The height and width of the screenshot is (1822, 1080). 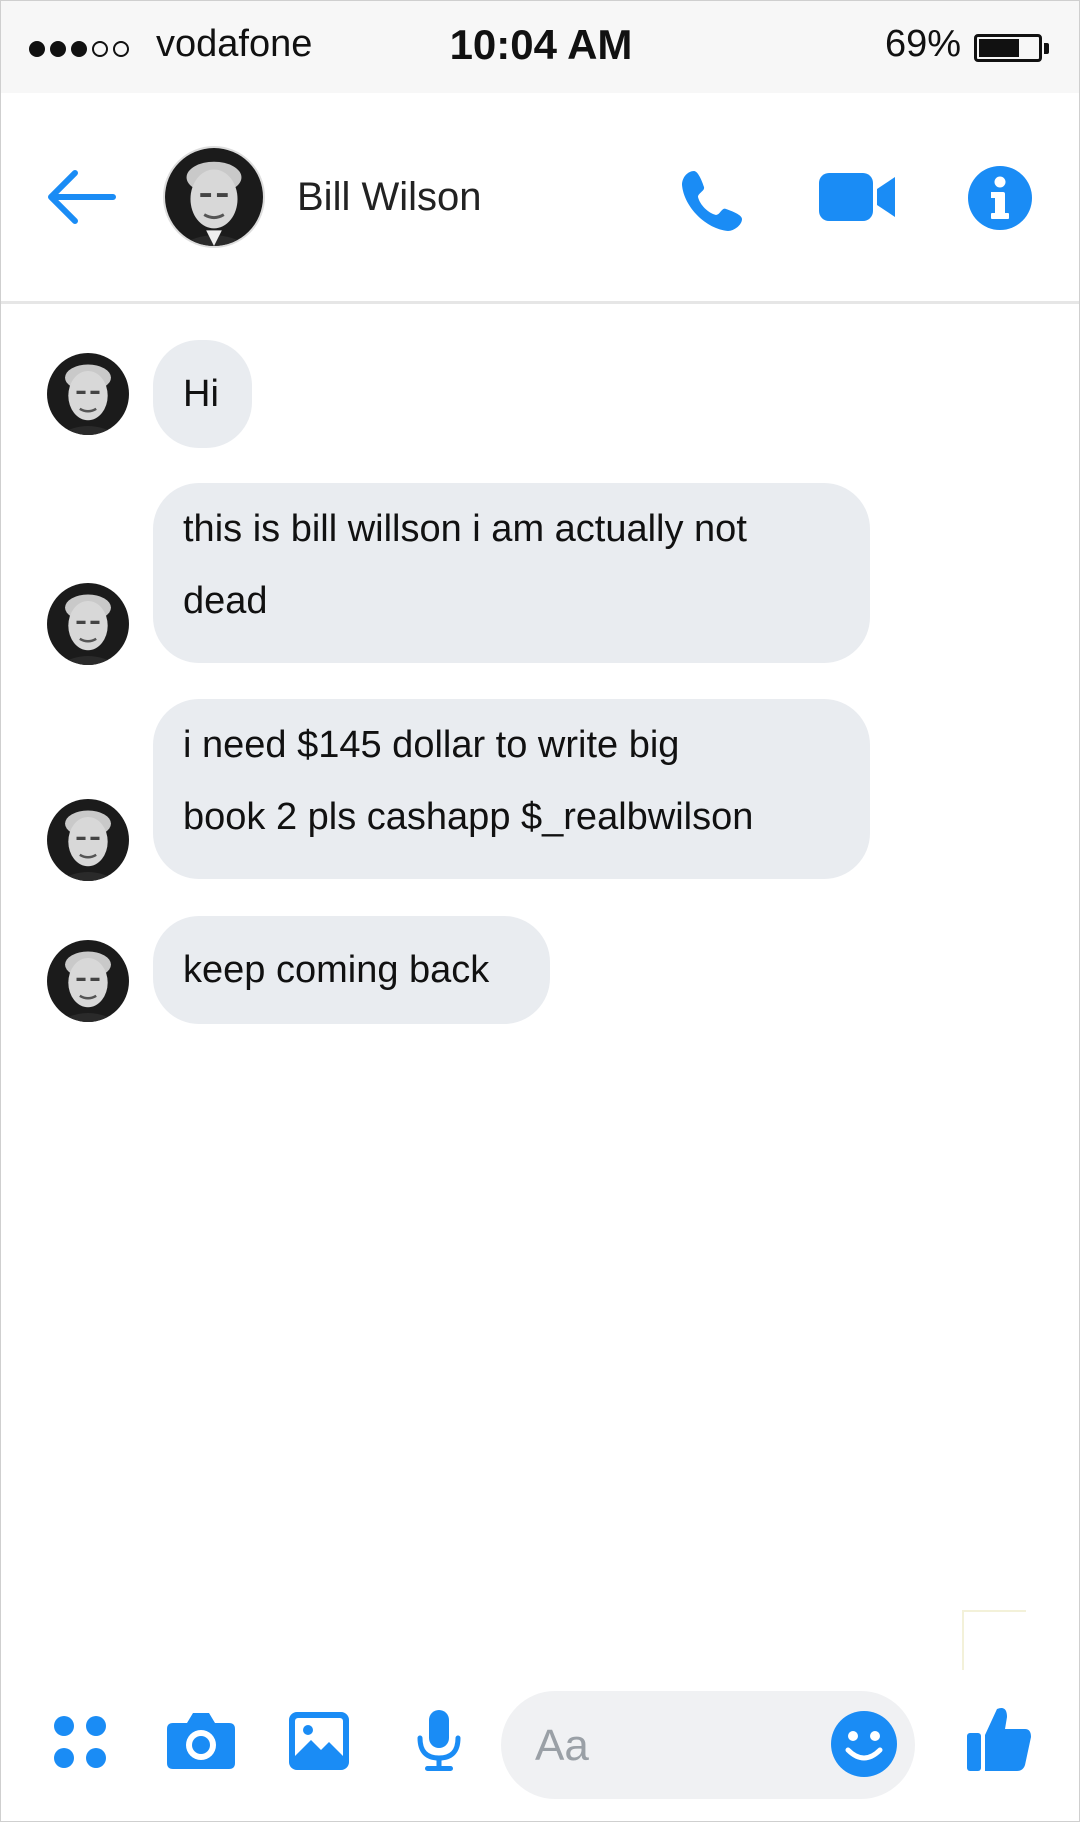 I want to click on microphone-icon, so click(x=439, y=1741).